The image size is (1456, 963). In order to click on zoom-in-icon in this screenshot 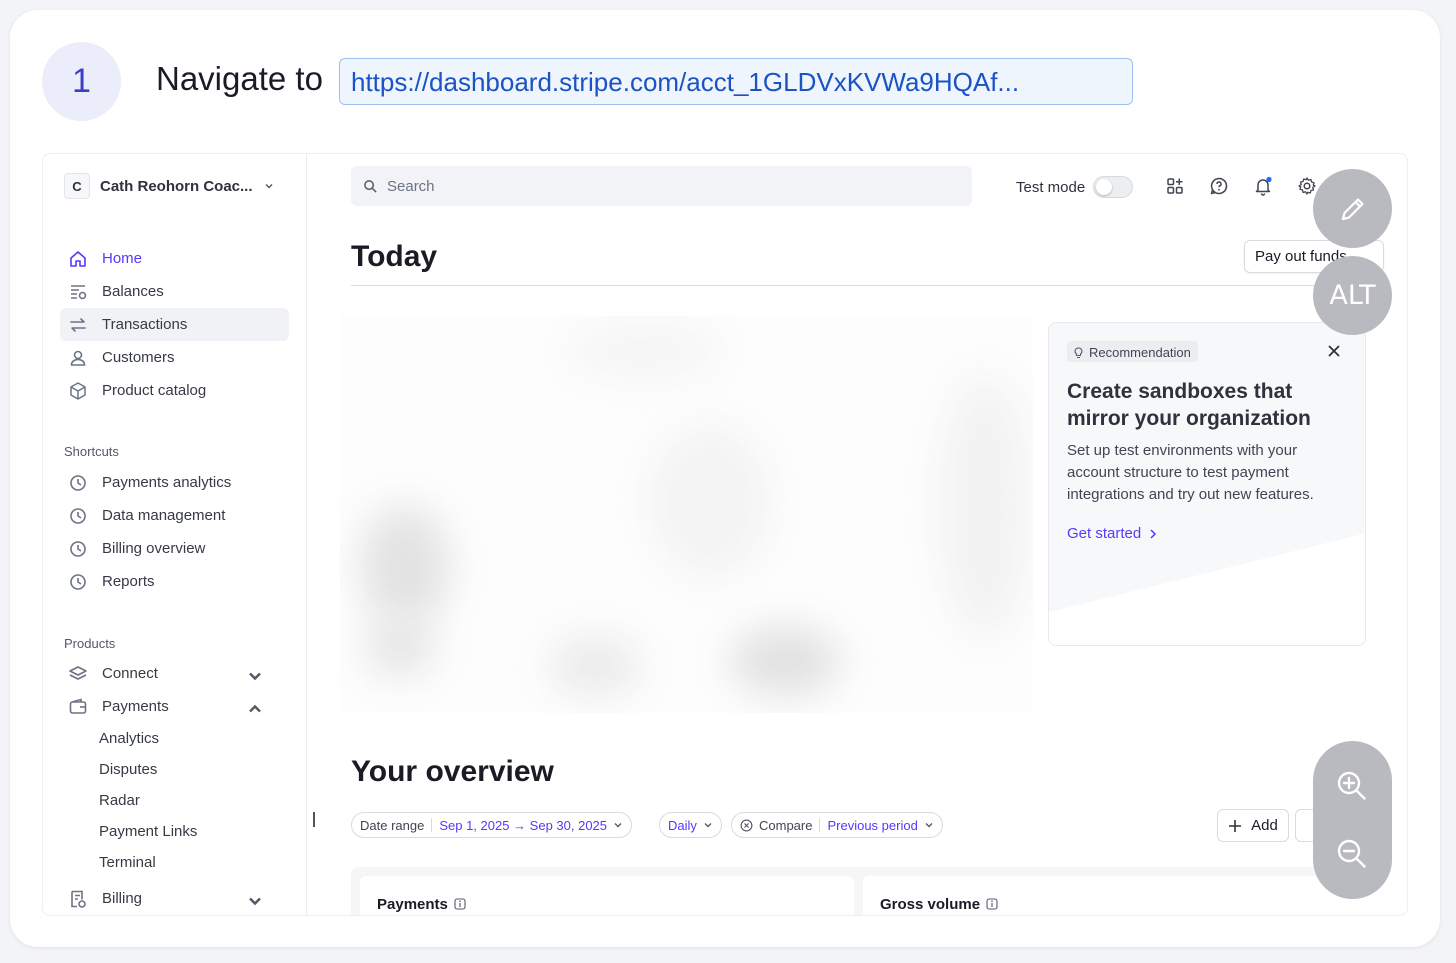, I will do `click(1352, 786)`.